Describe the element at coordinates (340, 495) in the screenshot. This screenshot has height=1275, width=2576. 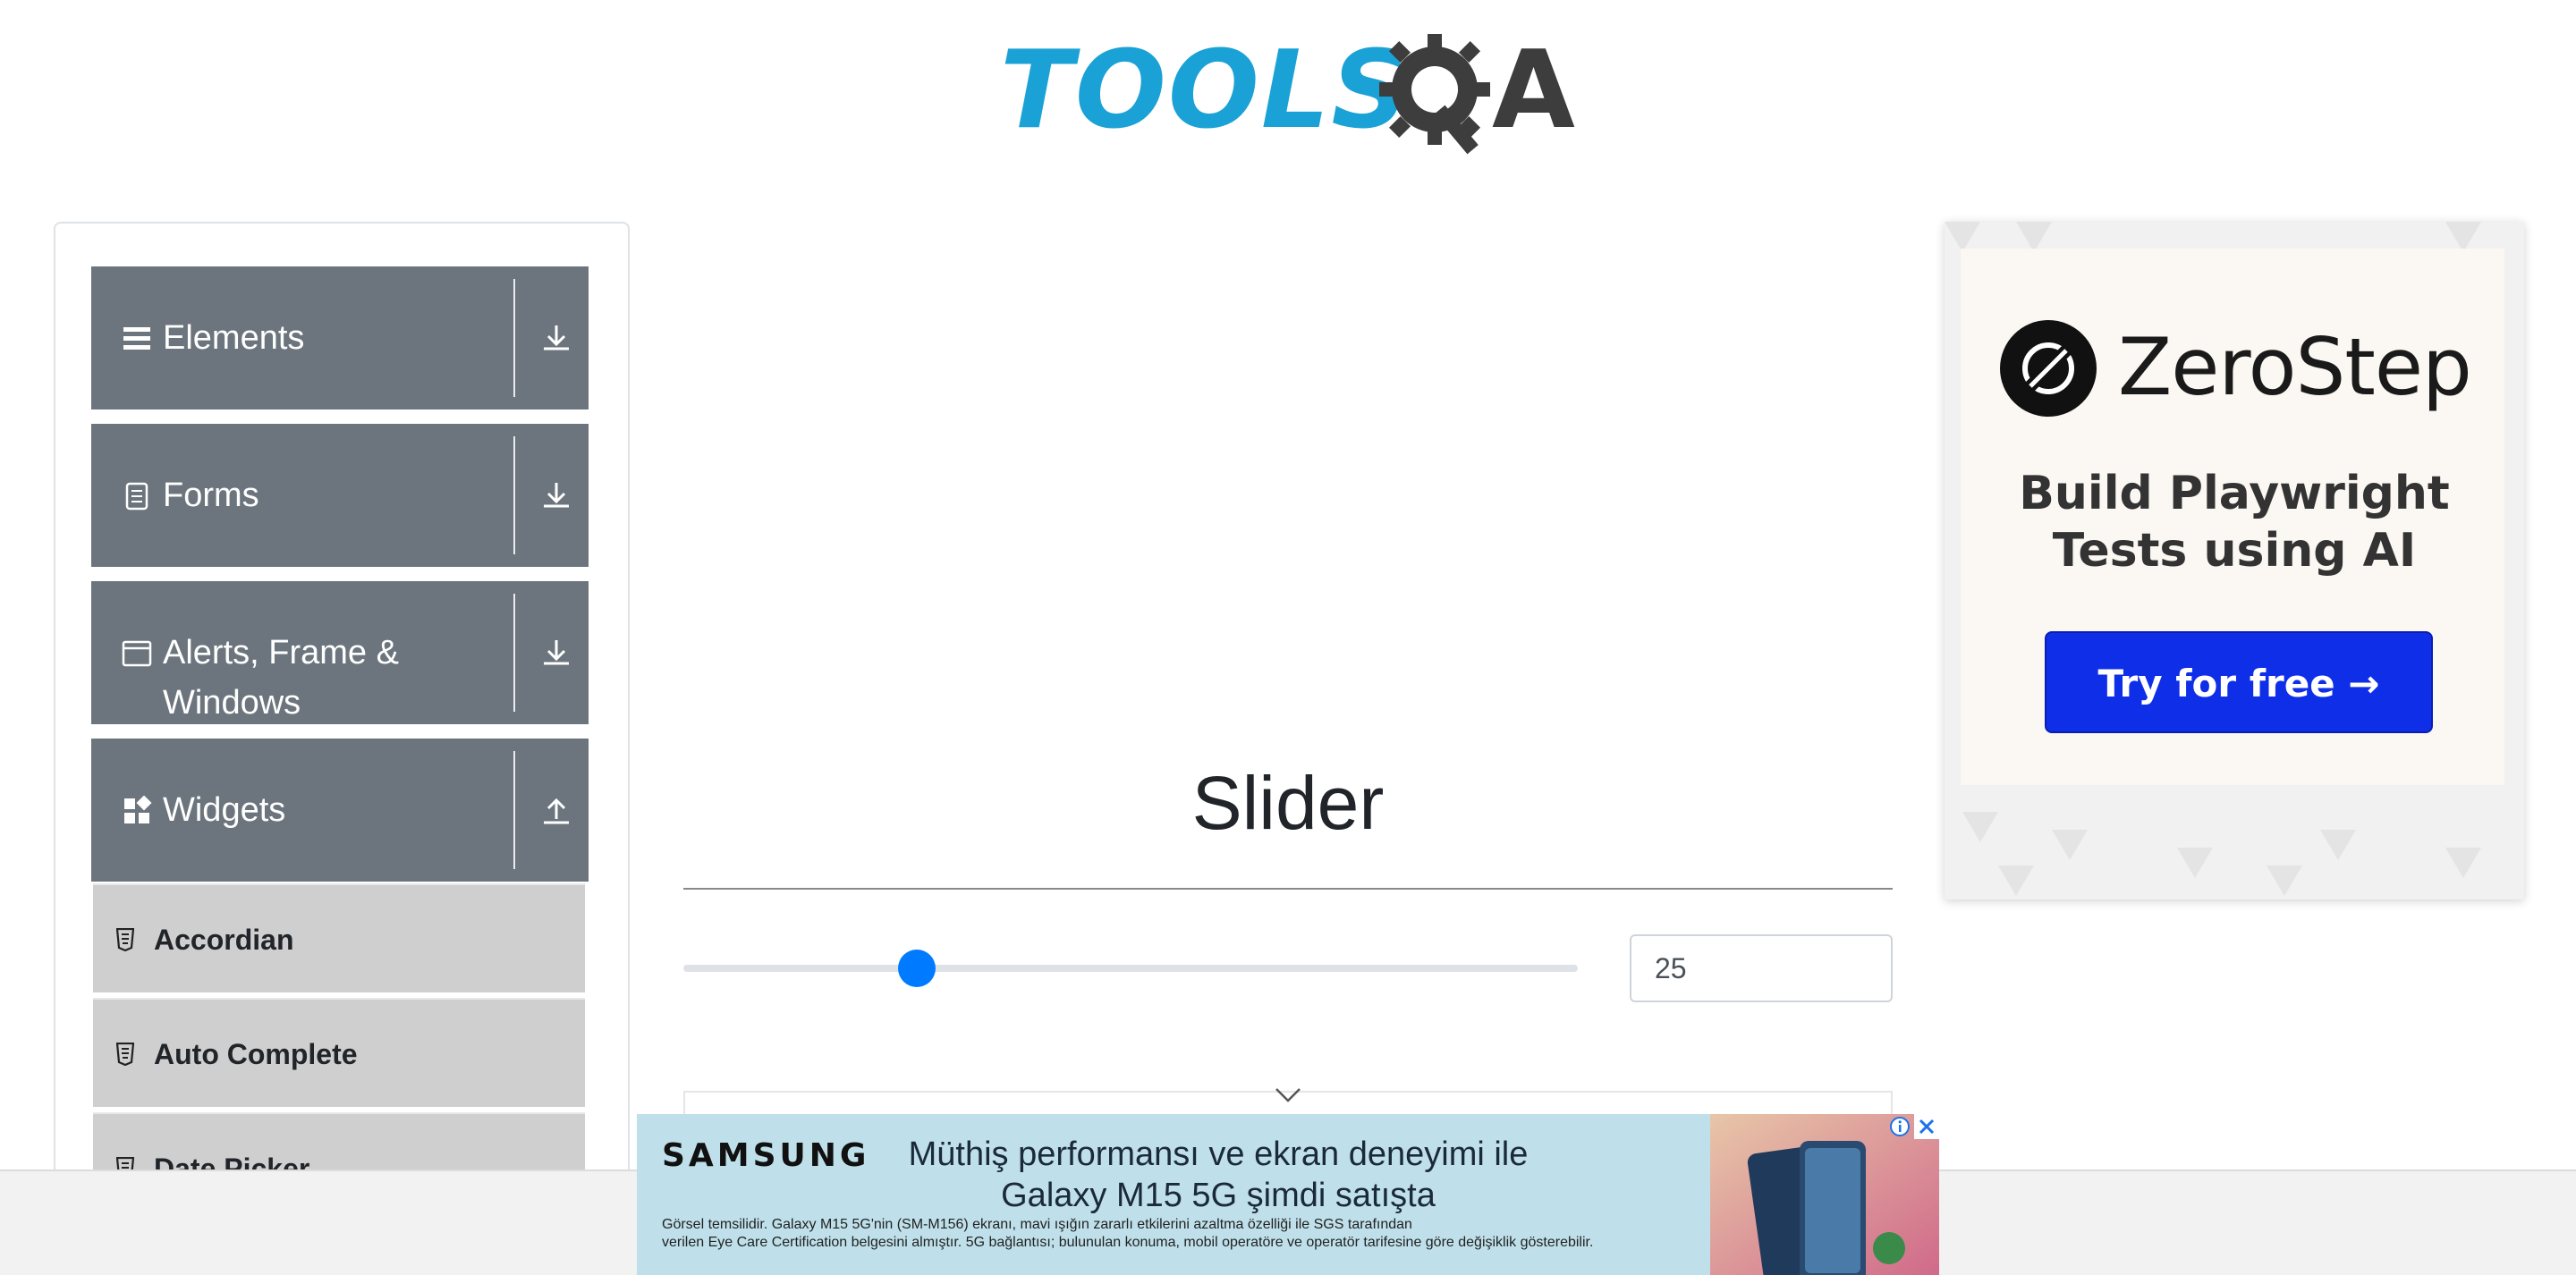
I see `sidebar-group-forms: Forms` at that location.